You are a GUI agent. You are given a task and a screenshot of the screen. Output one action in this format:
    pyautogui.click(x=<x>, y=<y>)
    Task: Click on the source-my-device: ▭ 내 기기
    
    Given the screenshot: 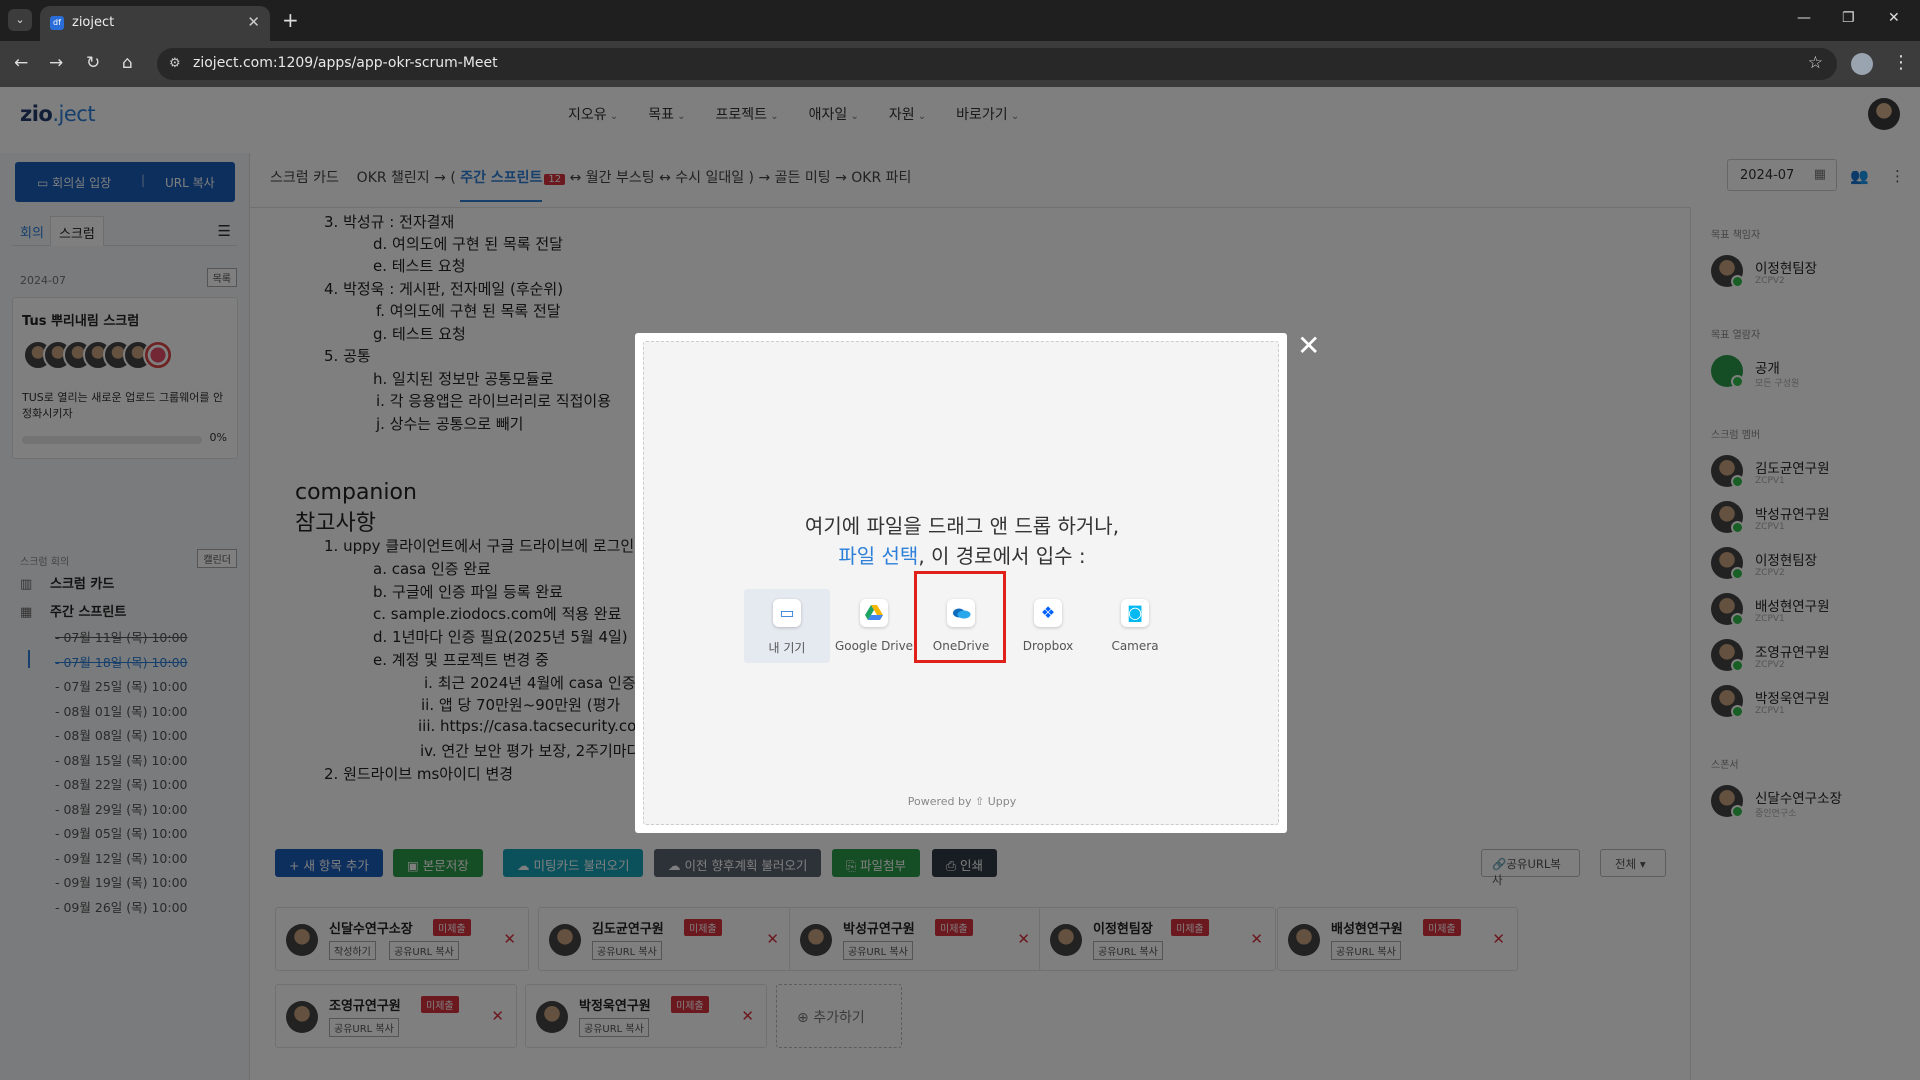 What is the action you would take?
    pyautogui.click(x=787, y=626)
    